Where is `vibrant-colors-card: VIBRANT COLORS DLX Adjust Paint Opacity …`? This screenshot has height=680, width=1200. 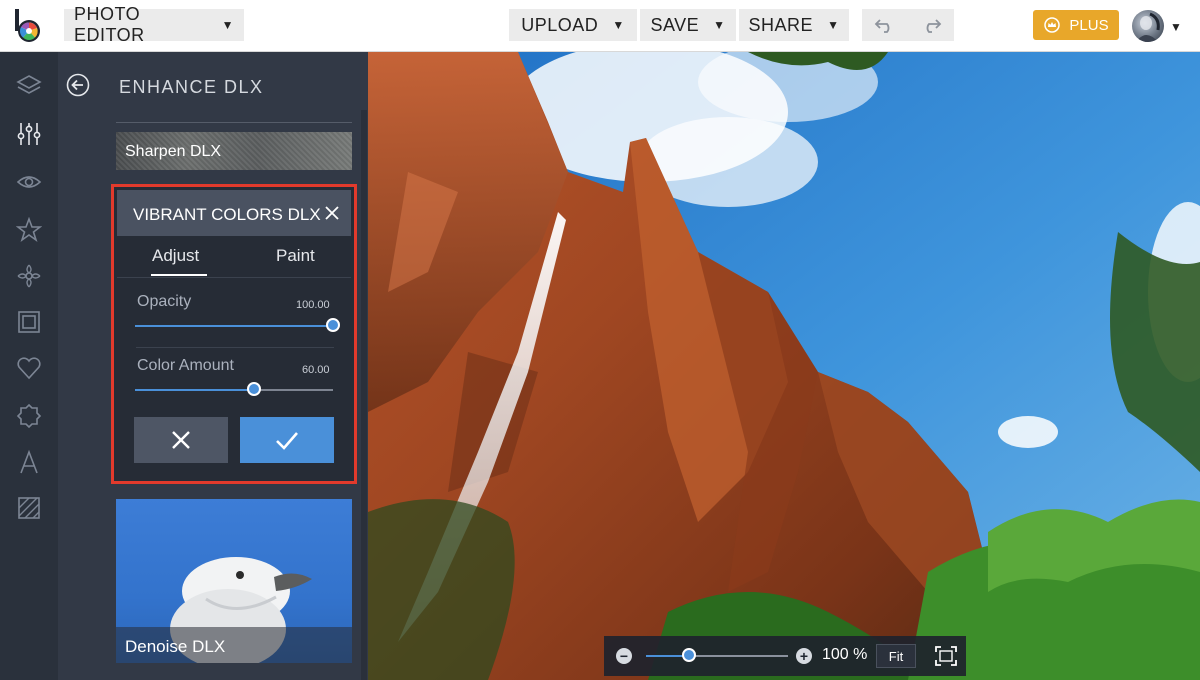
vibrant-colors-card: VIBRANT COLORS DLX Adjust Paint Opacity … is located at coordinates (234, 334).